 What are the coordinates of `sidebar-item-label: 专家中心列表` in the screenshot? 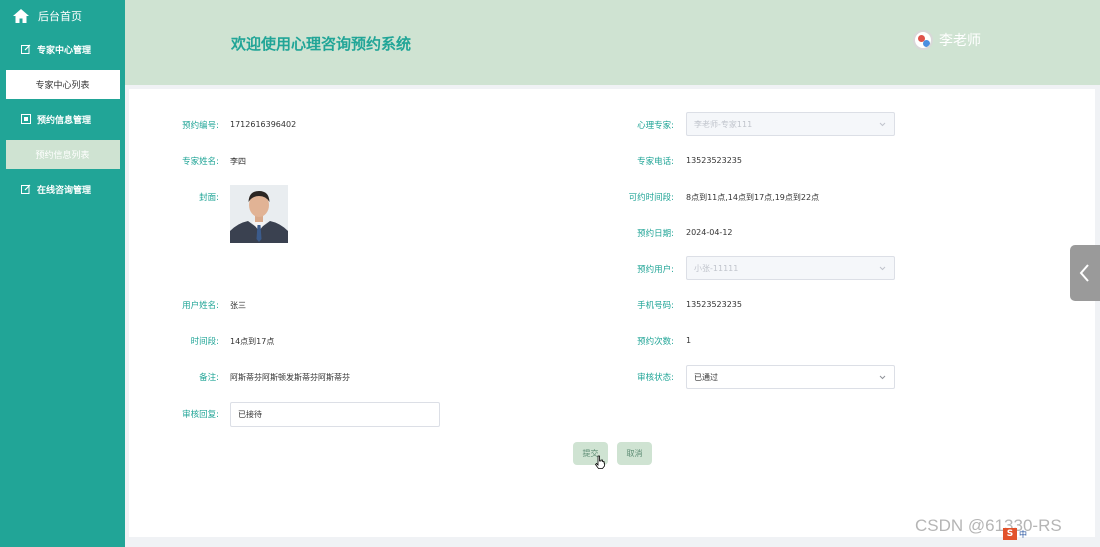 It's located at (62, 85).